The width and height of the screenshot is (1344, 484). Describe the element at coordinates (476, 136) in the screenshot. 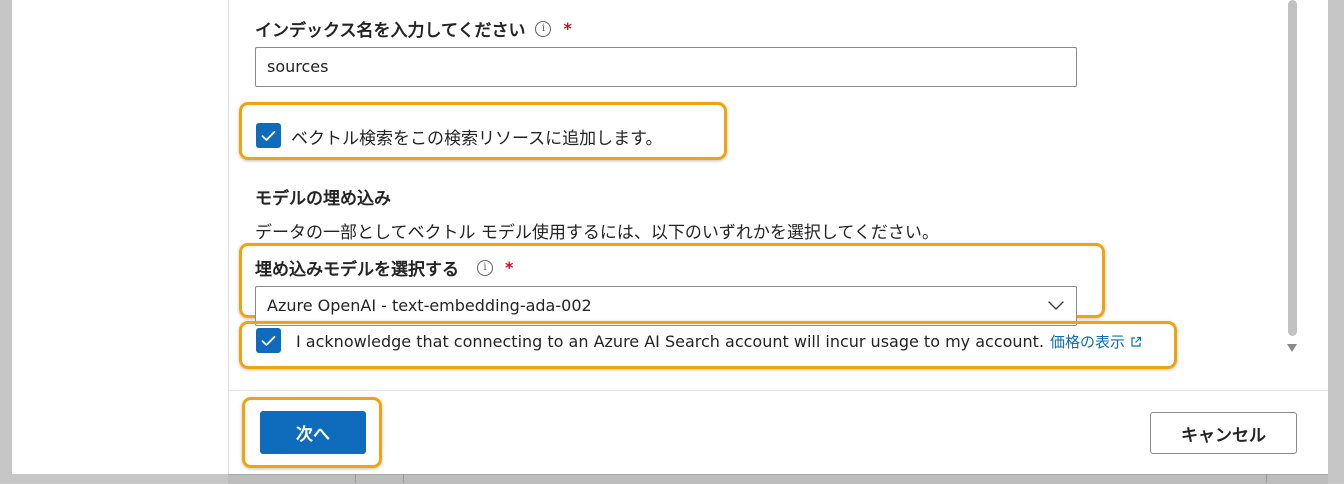

I see `vector-search-label: ベクトル検索をこの検索リソースに追加します。` at that location.